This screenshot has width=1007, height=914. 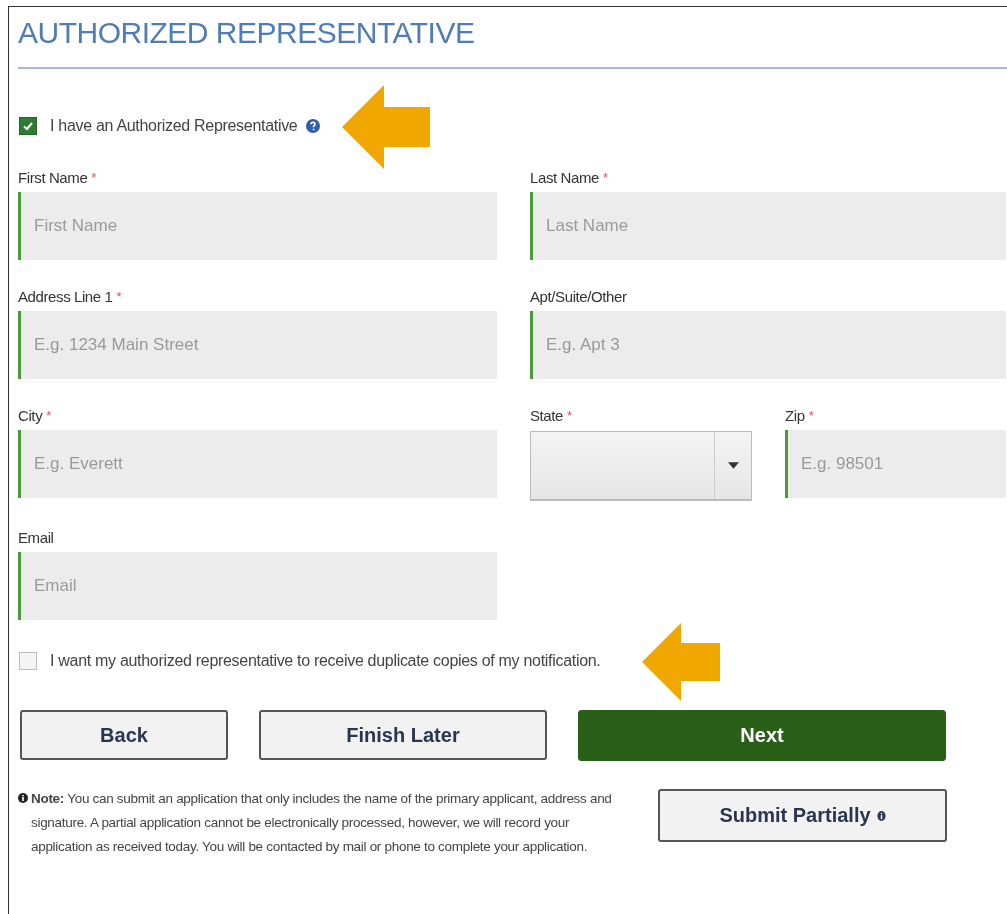 What do you see at coordinates (564, 177) in the screenshot?
I see `field-label: Last Name` at bounding box center [564, 177].